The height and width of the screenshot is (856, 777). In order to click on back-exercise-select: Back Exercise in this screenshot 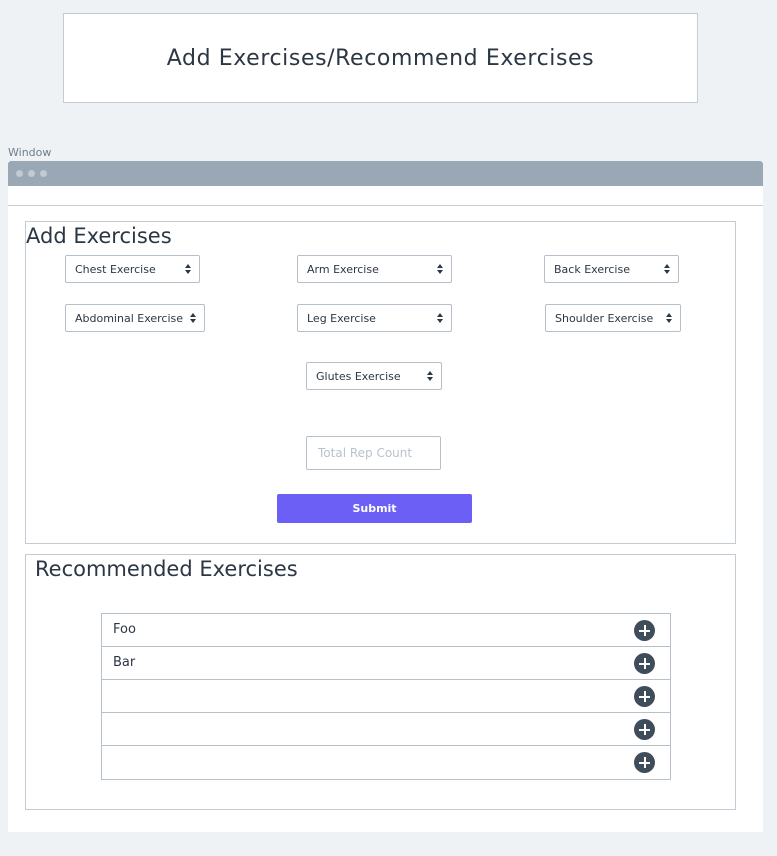, I will do `click(611, 269)`.